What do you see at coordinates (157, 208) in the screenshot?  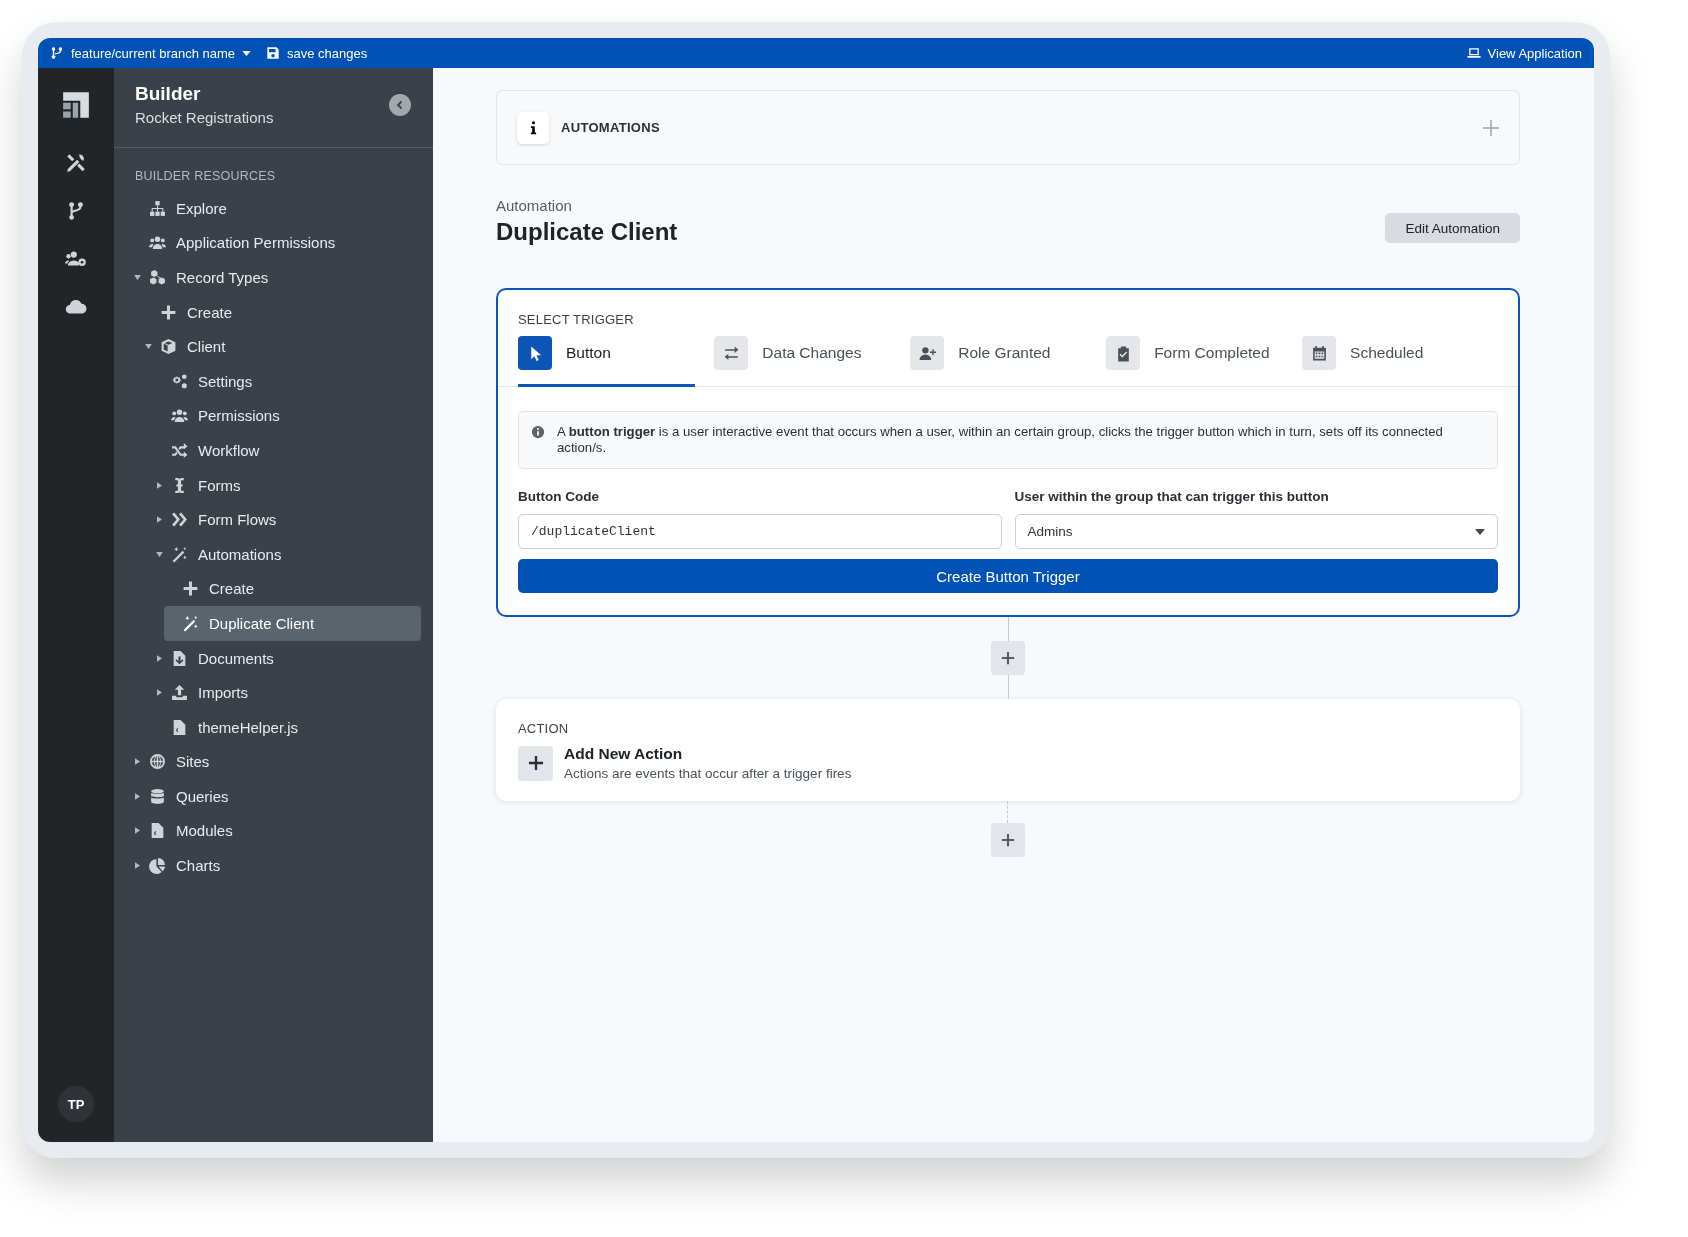 I see `sitemap-icon` at bounding box center [157, 208].